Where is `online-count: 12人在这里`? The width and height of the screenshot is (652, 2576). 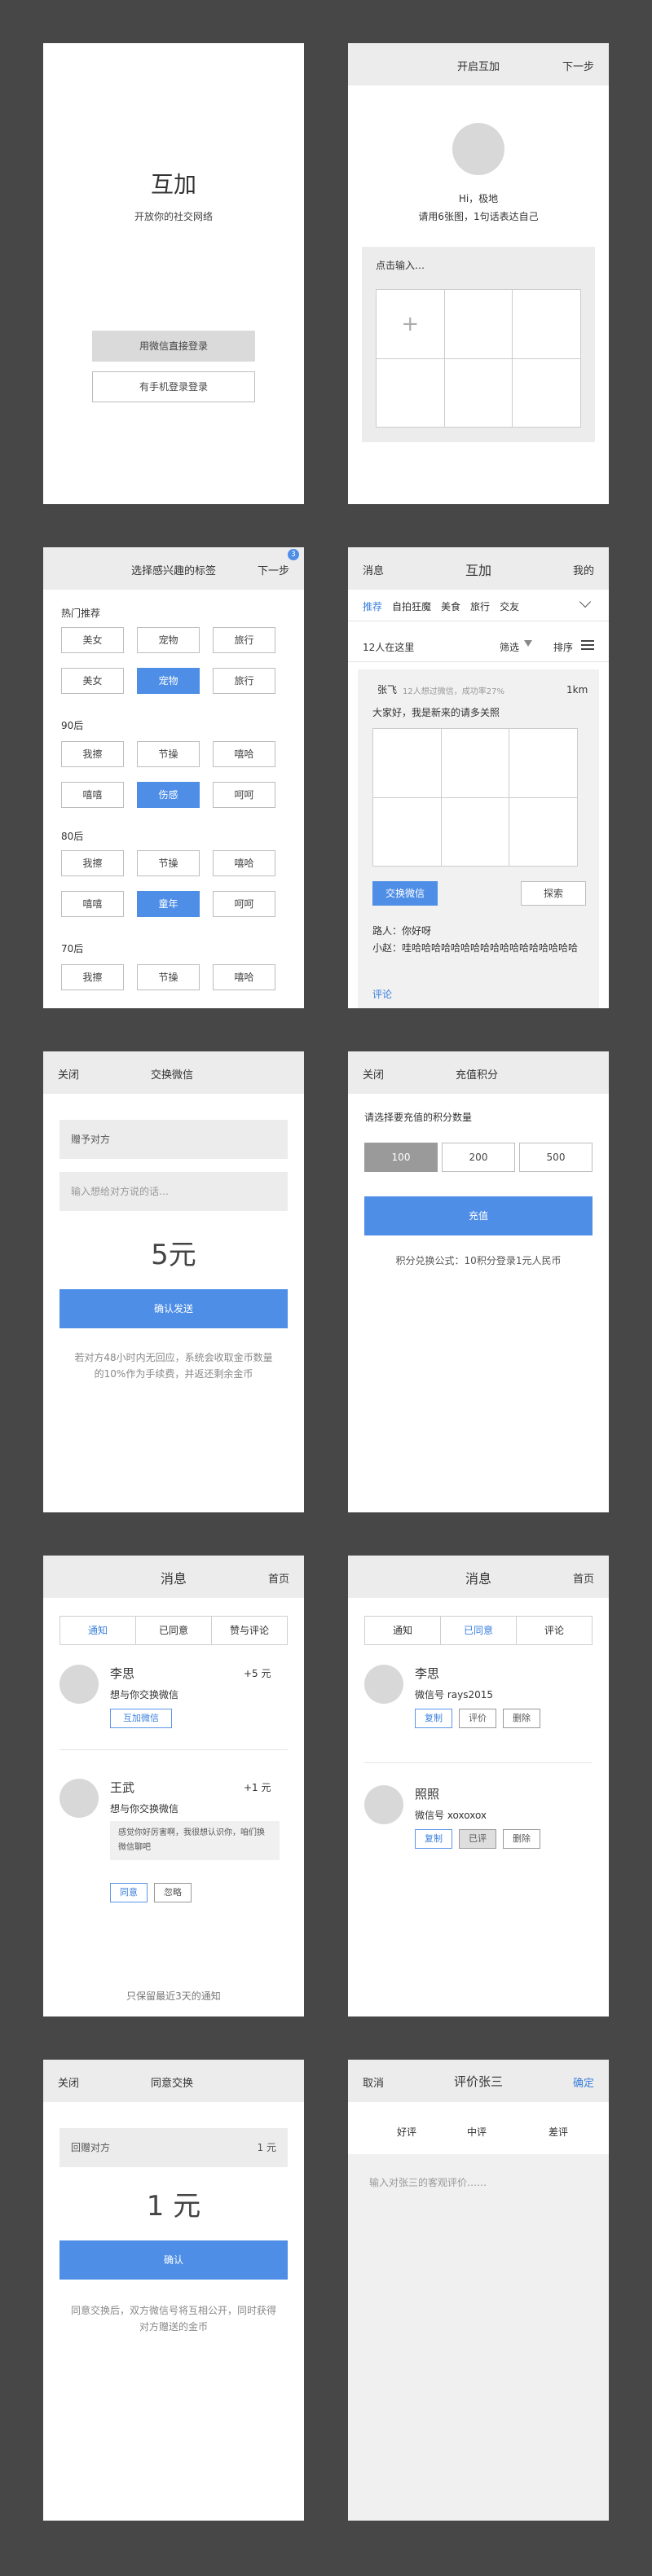 online-count: 12人在这里 is located at coordinates (389, 647).